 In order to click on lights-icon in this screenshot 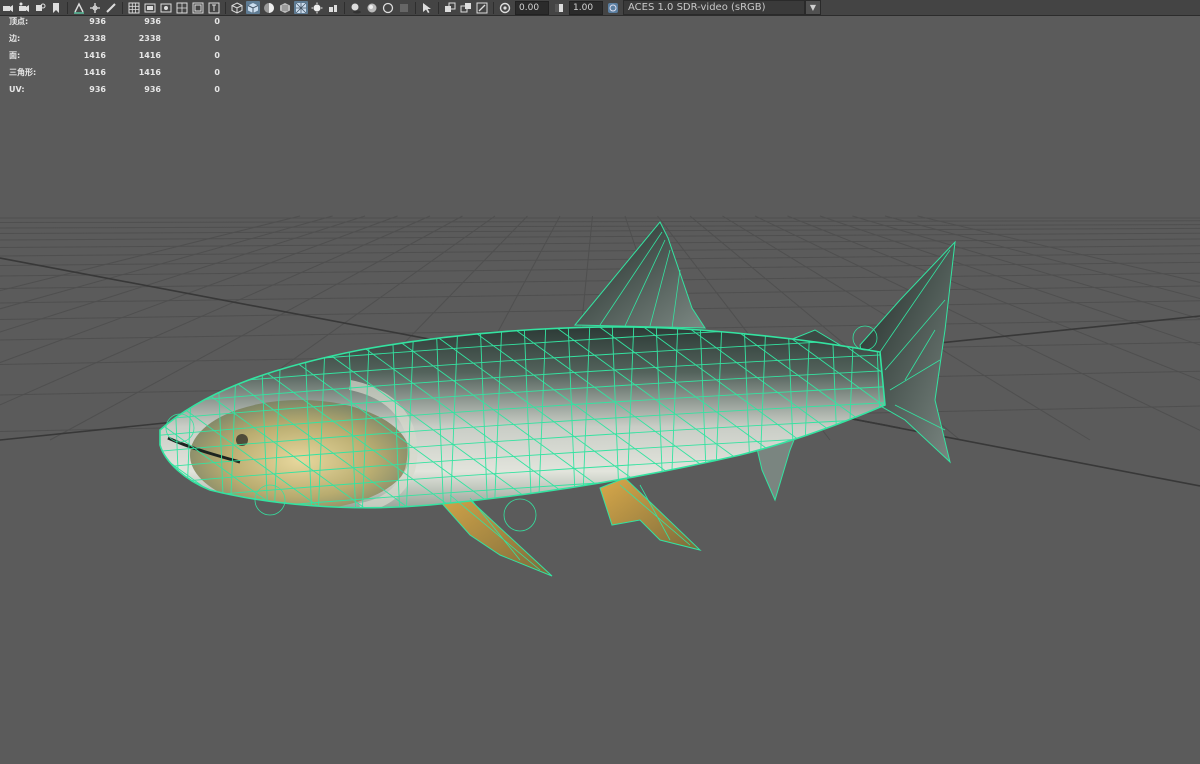, I will do `click(333, 7)`.